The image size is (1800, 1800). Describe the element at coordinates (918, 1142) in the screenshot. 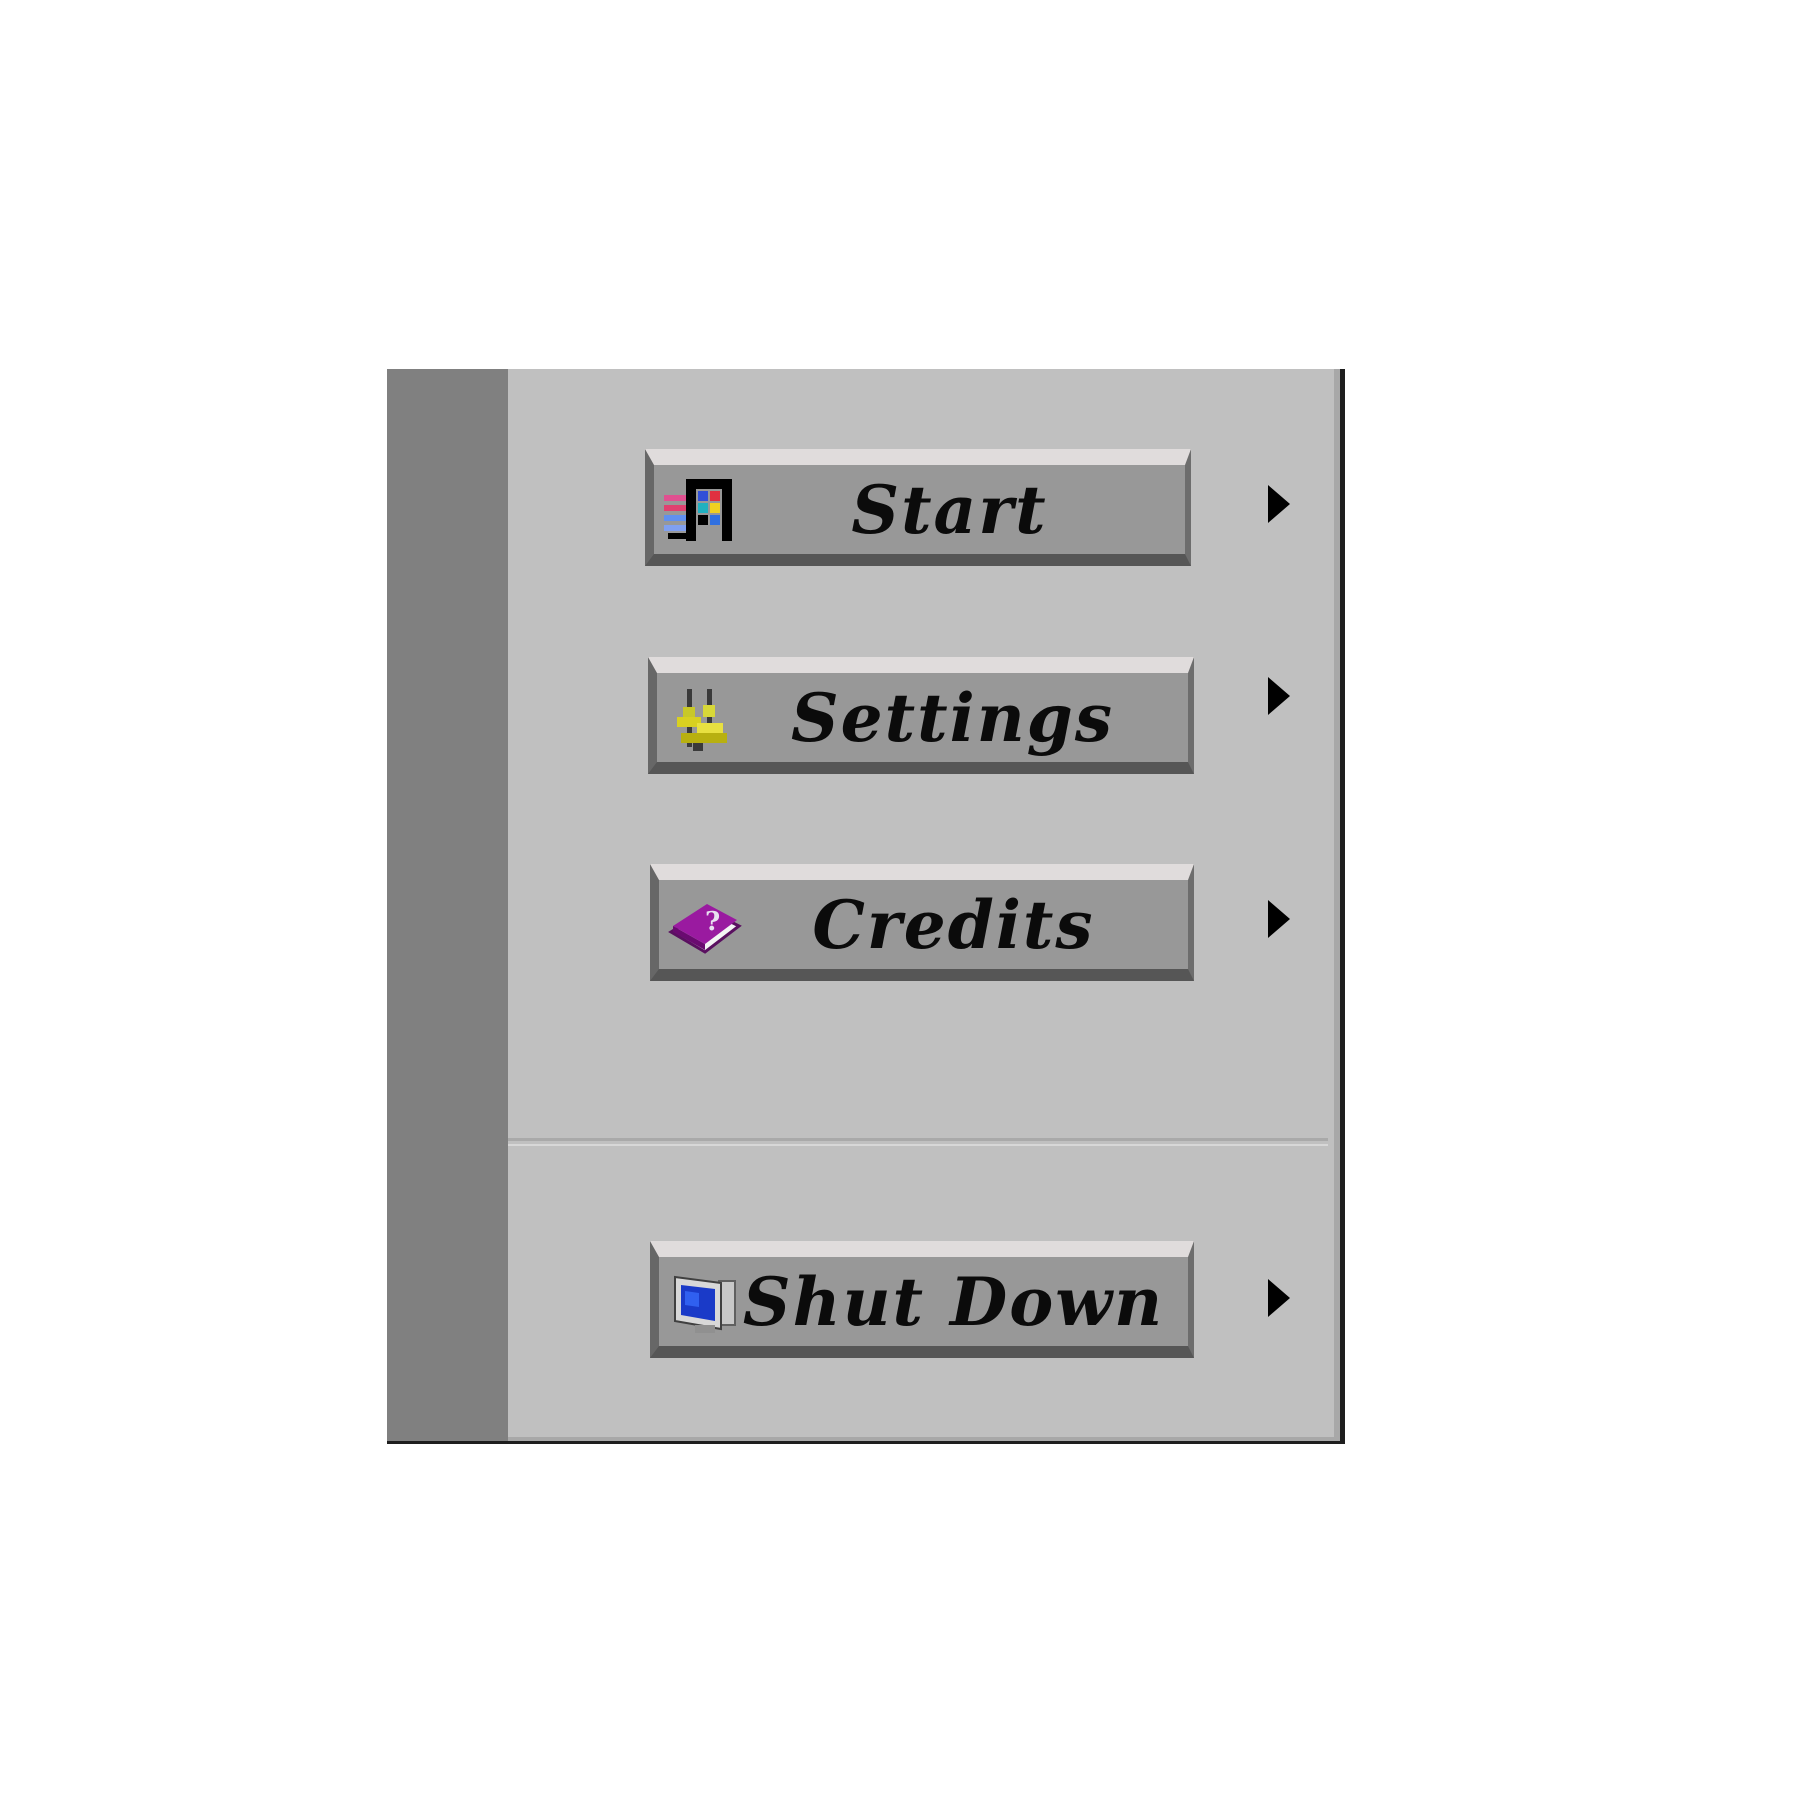

I see `menu-separator` at that location.